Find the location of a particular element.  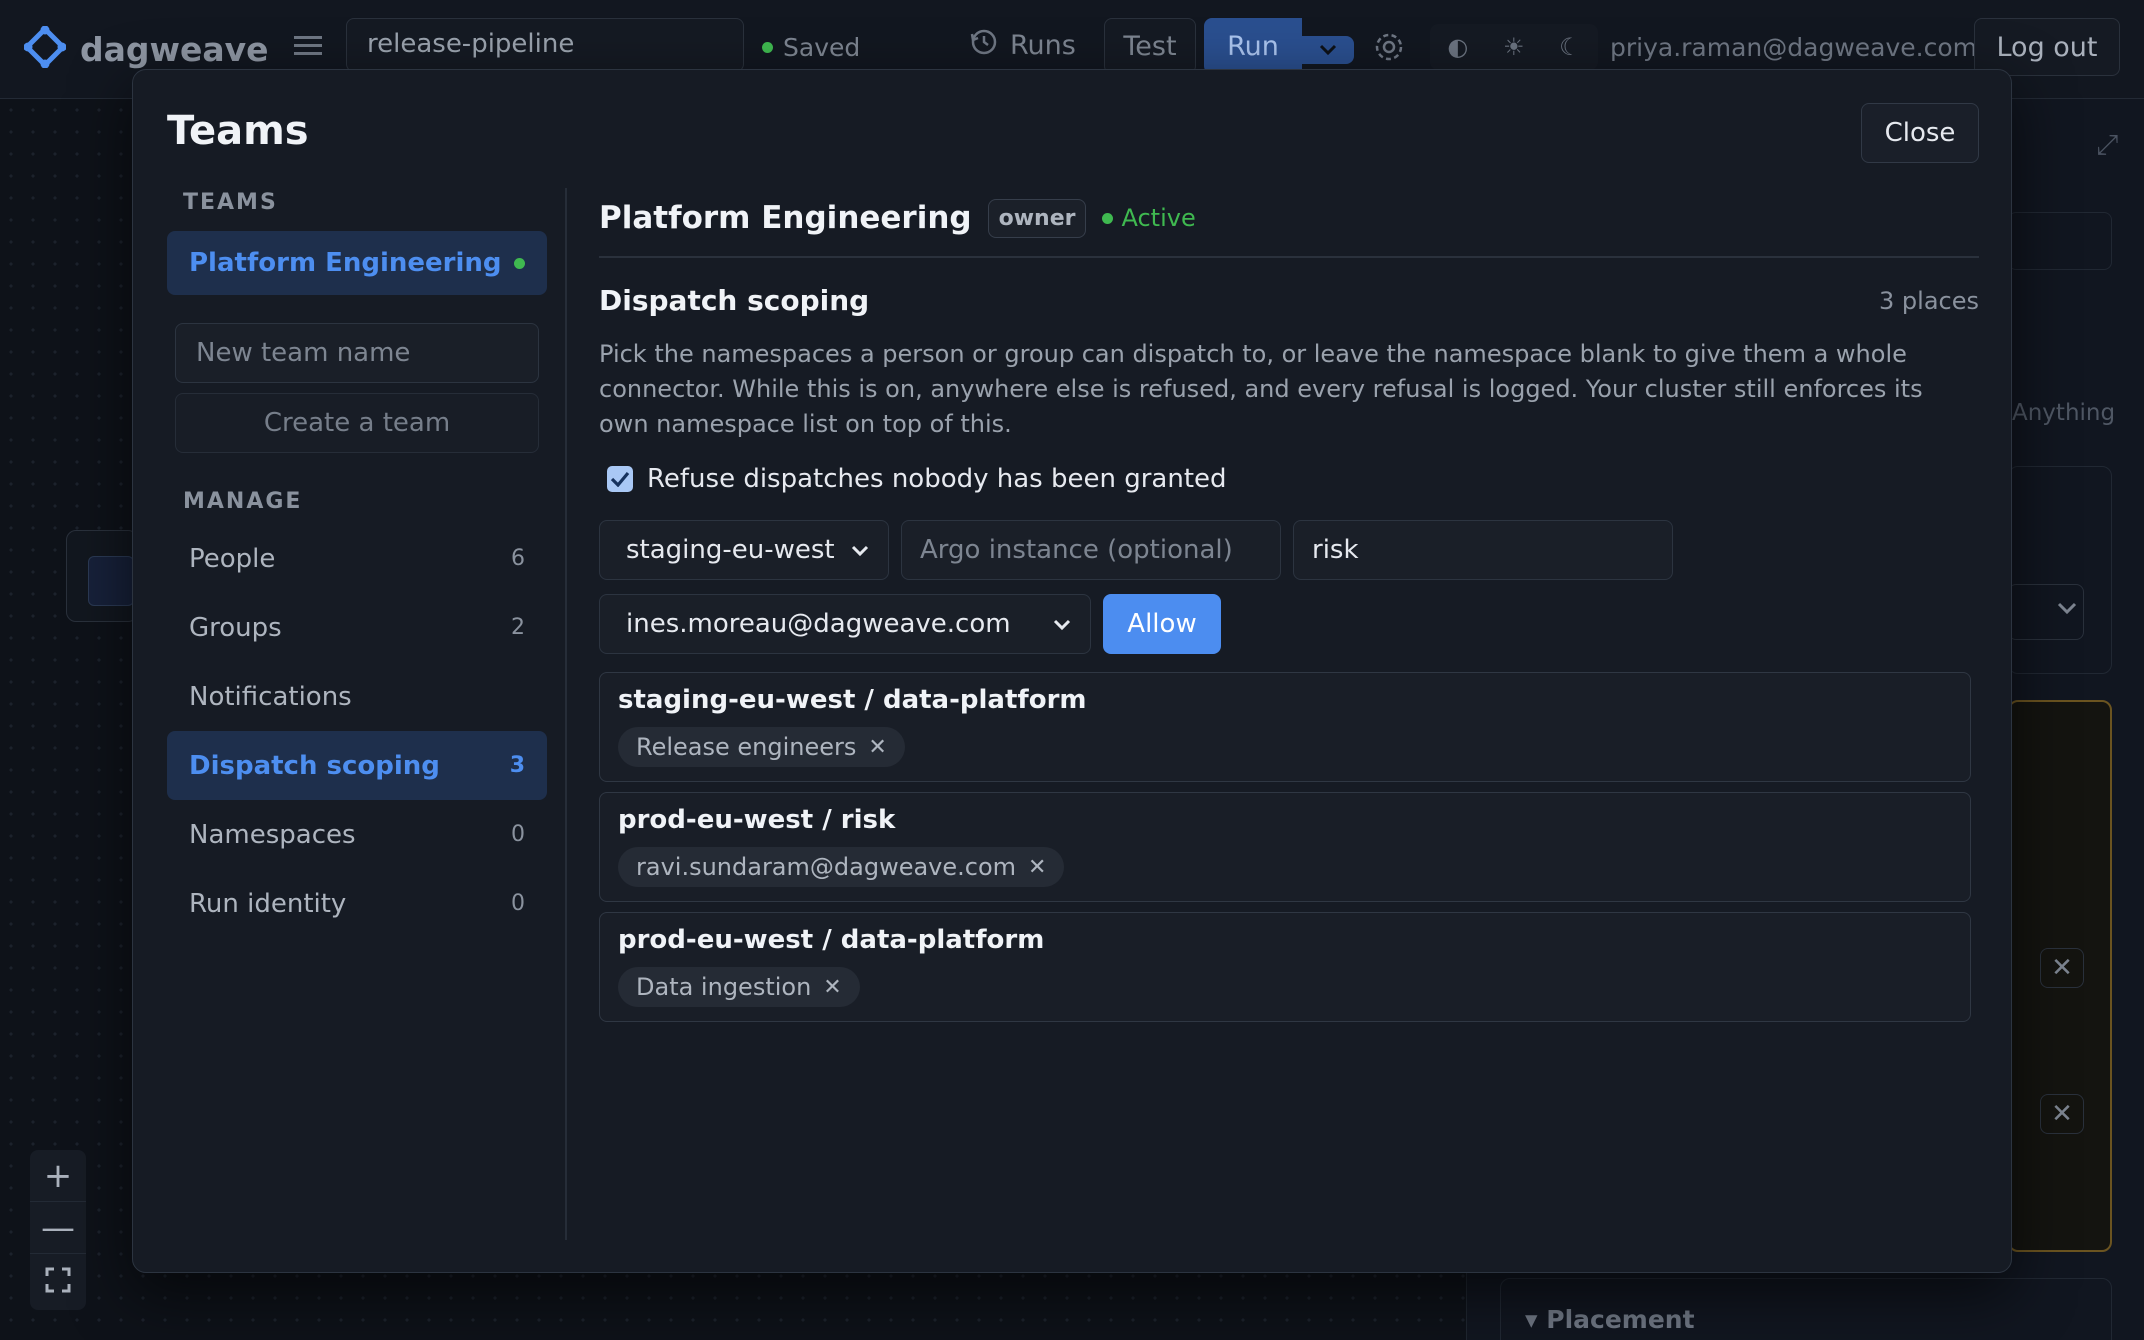

light-theme-icon: ☀ is located at coordinates (1514, 47).